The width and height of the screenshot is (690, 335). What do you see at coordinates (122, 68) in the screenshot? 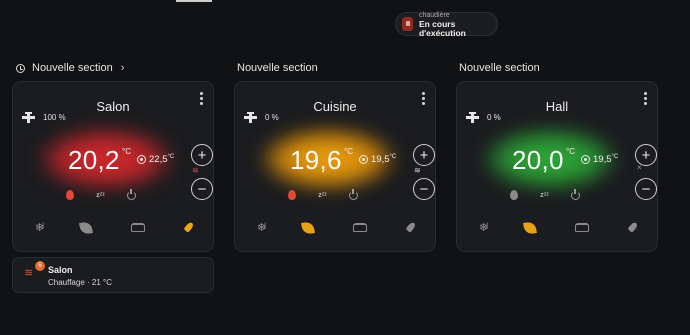
I see `chevron-right-icon: ›` at bounding box center [122, 68].